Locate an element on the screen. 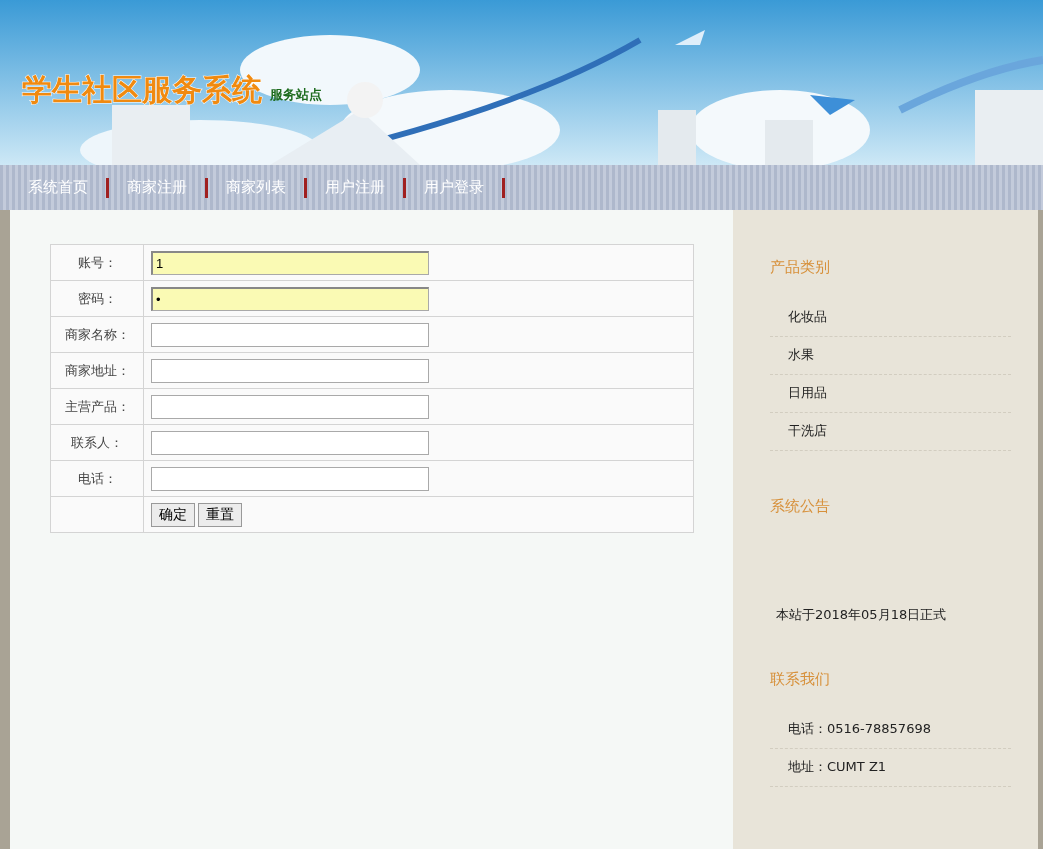 This screenshot has width=1043, height=849. notice-text: 本站于2018年05月18日正式 is located at coordinates (861, 615).